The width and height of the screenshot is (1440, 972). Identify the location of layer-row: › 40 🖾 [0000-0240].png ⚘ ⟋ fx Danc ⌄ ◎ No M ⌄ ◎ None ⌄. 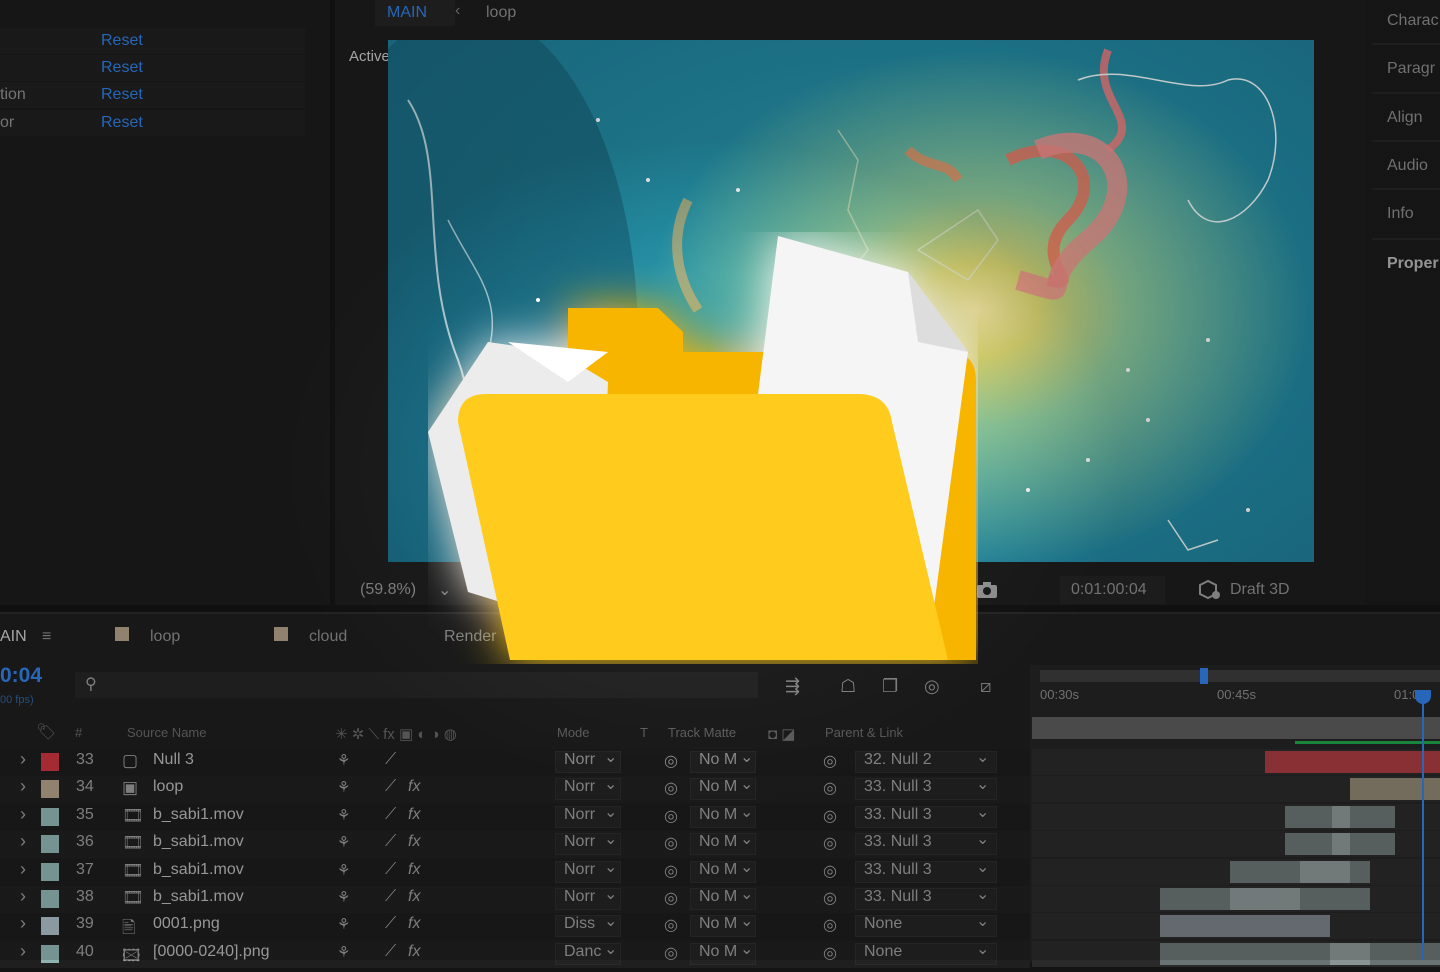
(515, 954).